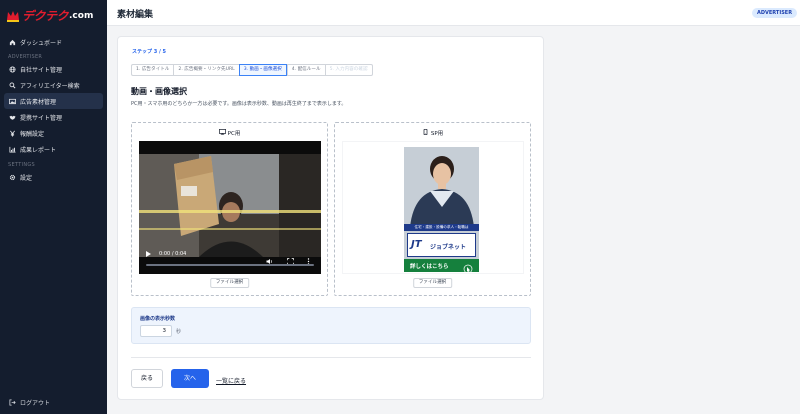  I want to click on video-frame-image, so click(230, 205).